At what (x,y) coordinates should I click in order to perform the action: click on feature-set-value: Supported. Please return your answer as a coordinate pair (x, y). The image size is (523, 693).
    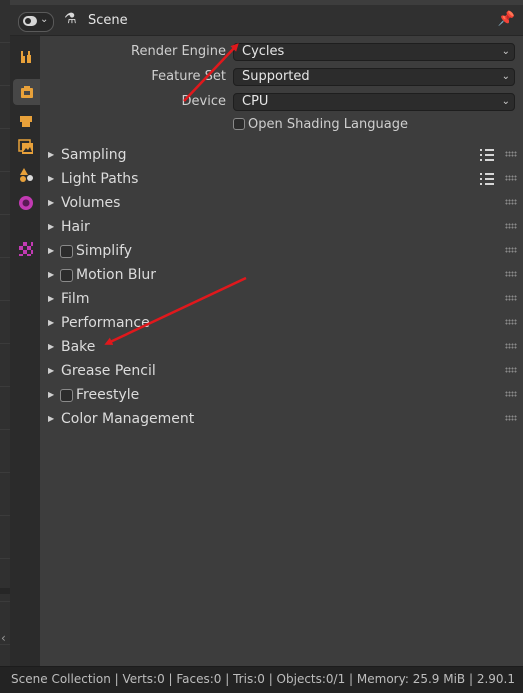
    Looking at the image, I should click on (276, 76).